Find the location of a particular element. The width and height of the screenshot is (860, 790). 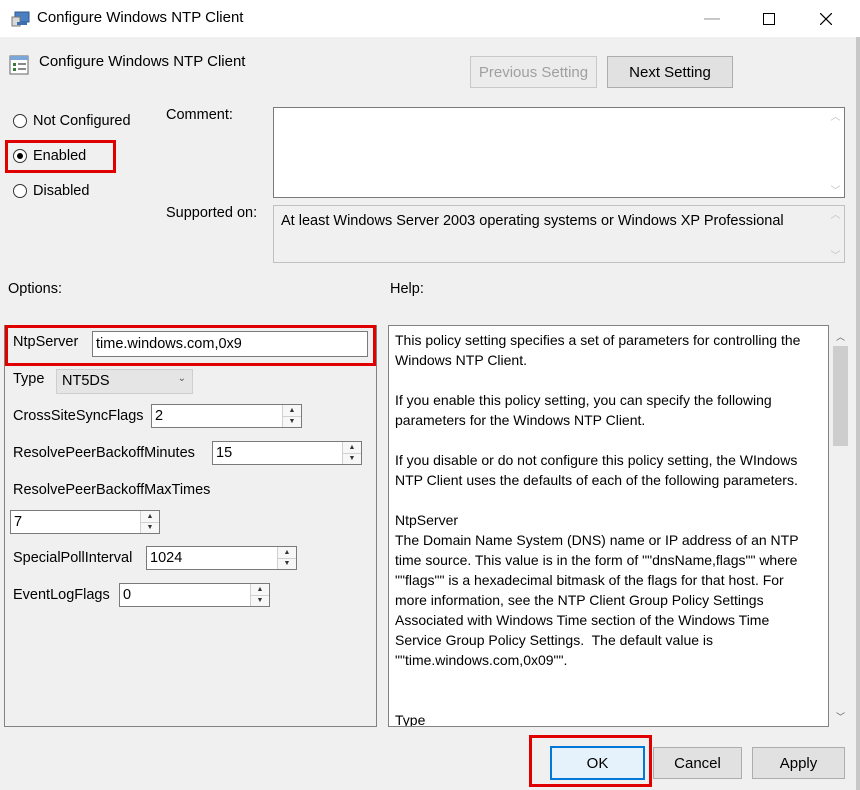

resolvemax-spinbox: 7 ▲ ▼ is located at coordinates (85, 522).